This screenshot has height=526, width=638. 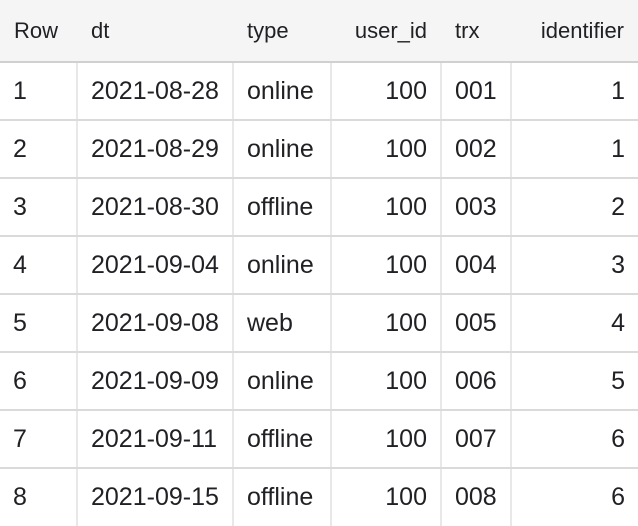 What do you see at coordinates (155, 91) in the screenshot?
I see `dt-cell: 2021-08-28` at bounding box center [155, 91].